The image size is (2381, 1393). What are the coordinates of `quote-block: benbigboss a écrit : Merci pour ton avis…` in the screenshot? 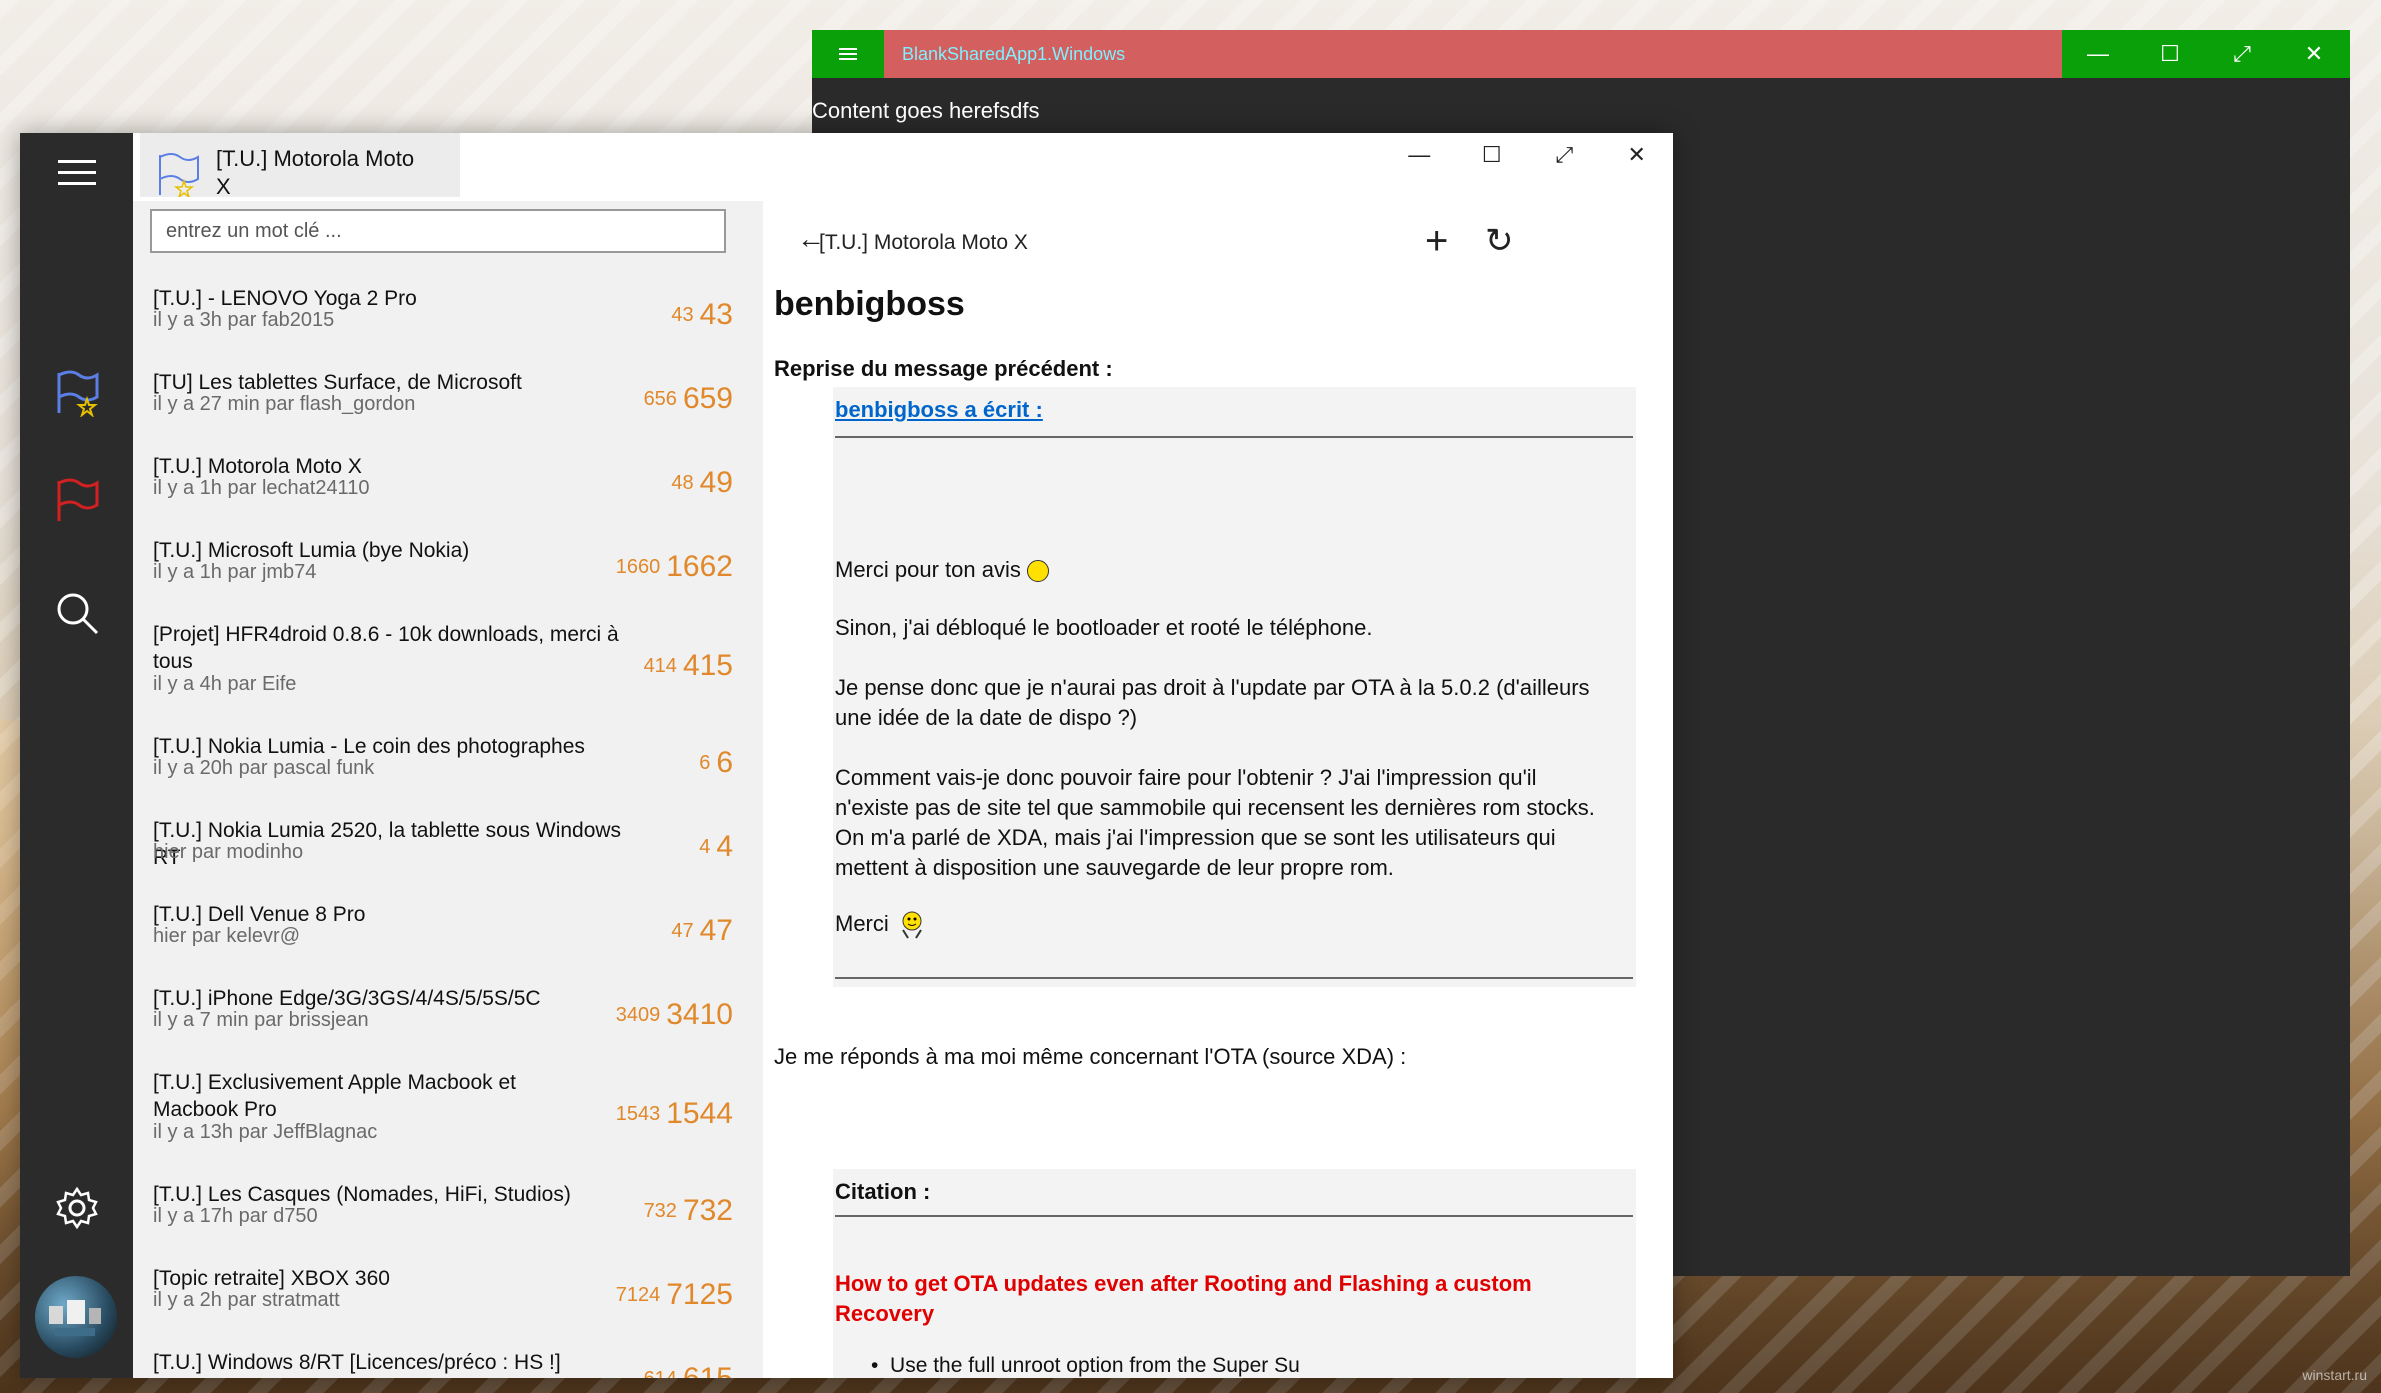 It's located at (1234, 687).